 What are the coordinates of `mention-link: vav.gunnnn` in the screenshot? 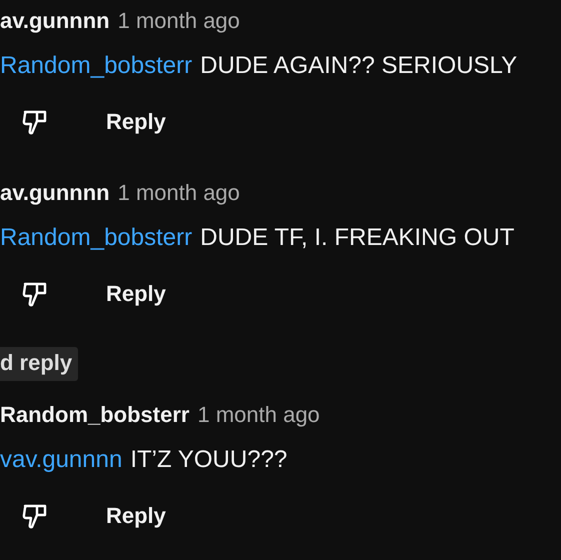 It's located at (61, 460).